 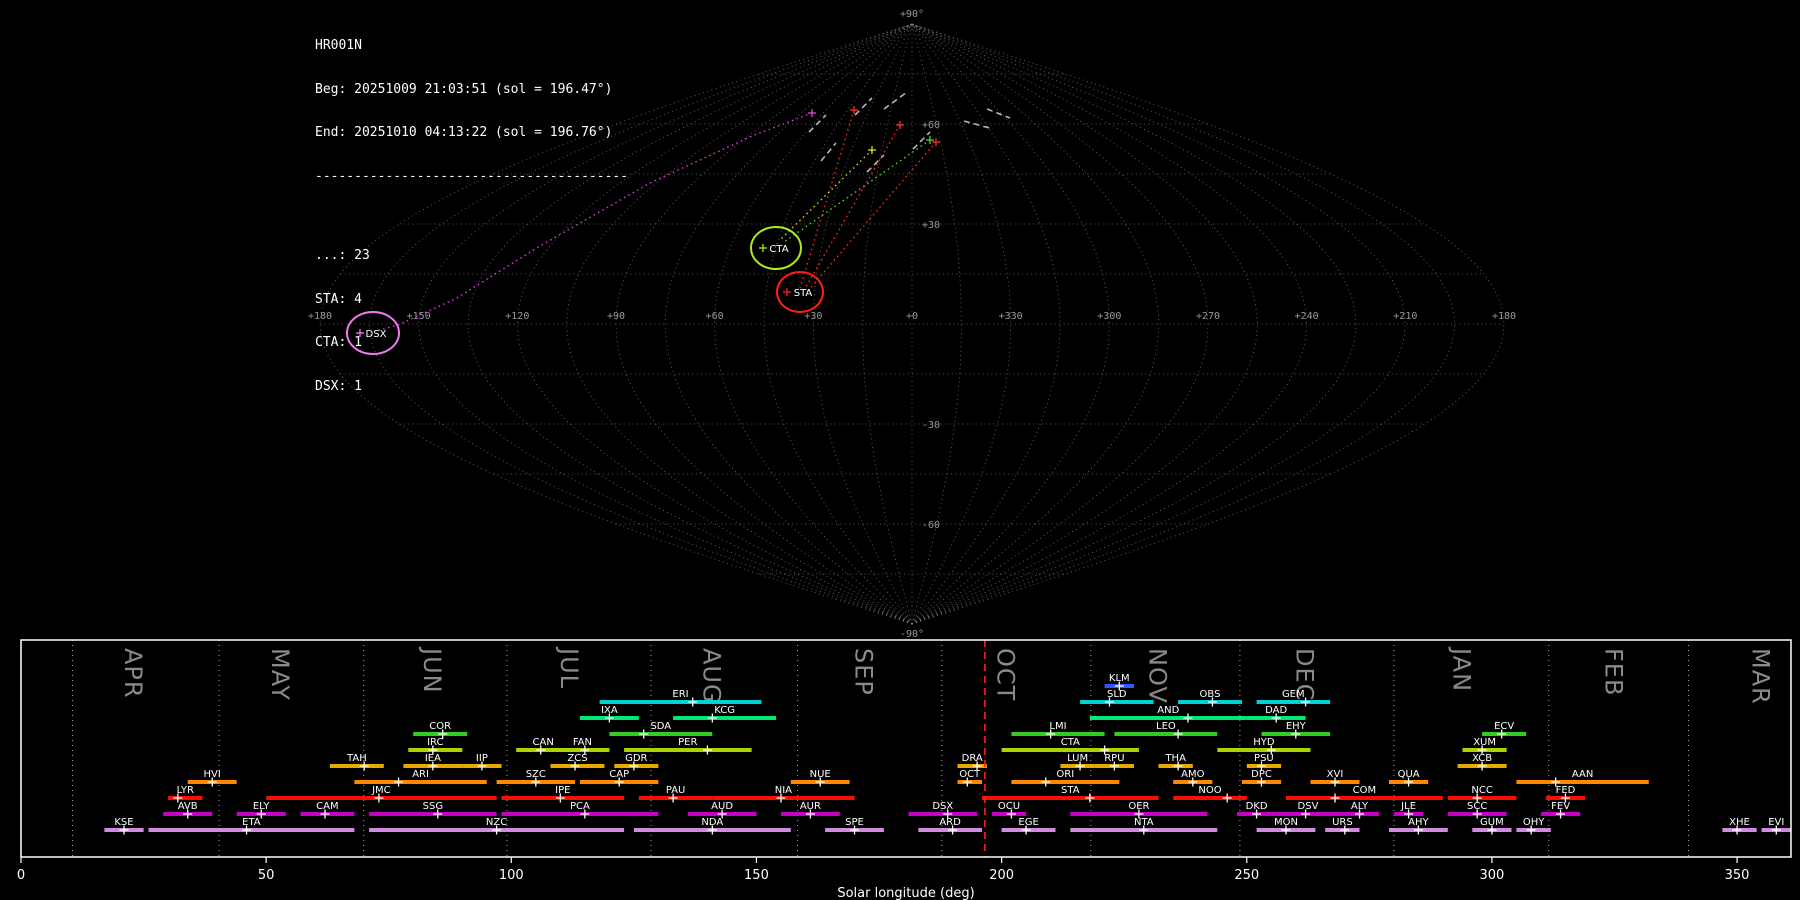 I want to click on svg-text: XUM, so click(x=1484, y=742).